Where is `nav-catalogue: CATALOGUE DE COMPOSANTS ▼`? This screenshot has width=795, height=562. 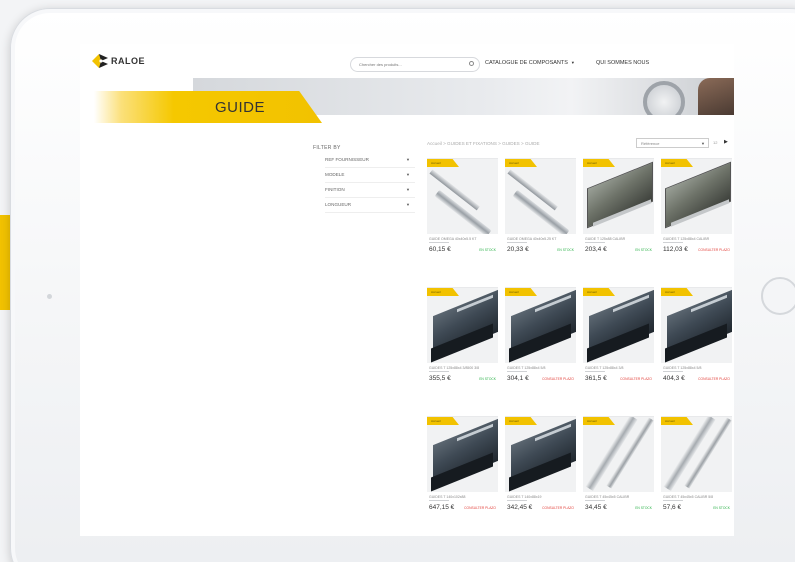 nav-catalogue: CATALOGUE DE COMPOSANTS ▼ is located at coordinates (530, 63).